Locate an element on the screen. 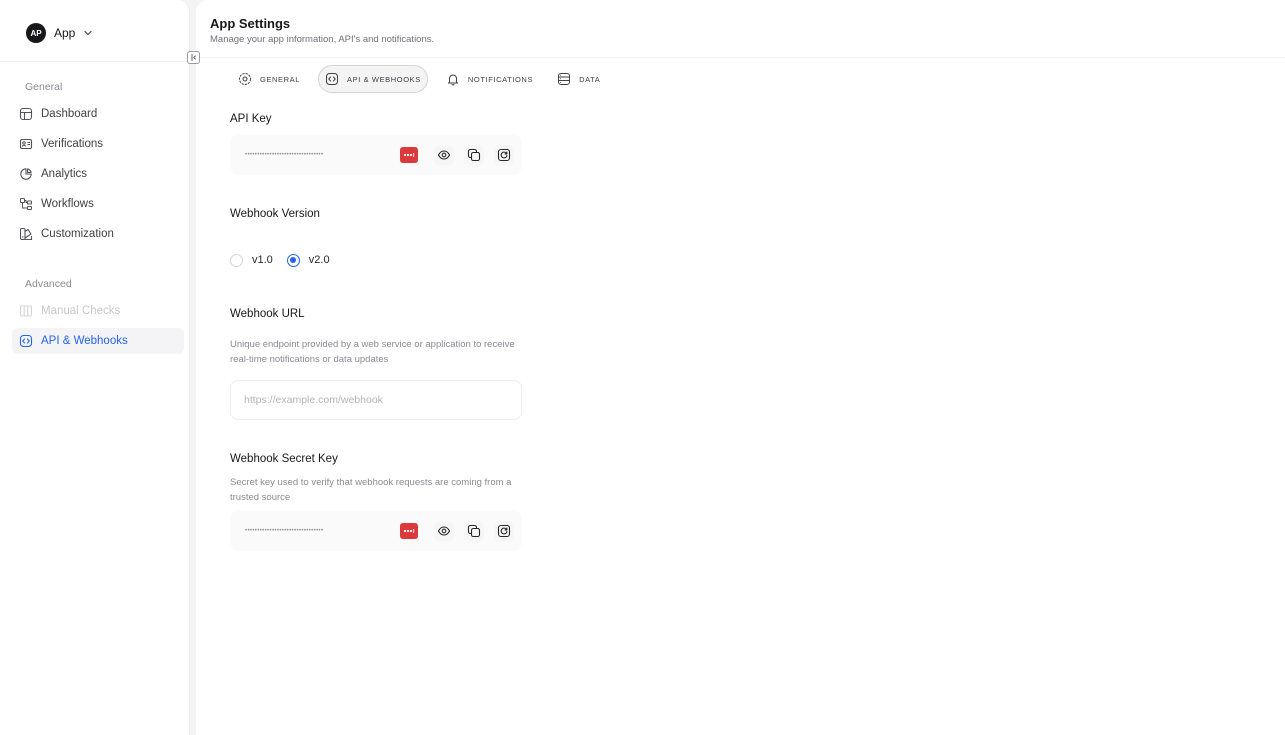 The width and height of the screenshot is (1285, 735). sidebar-item-label: API & Webhooks is located at coordinates (84, 341).